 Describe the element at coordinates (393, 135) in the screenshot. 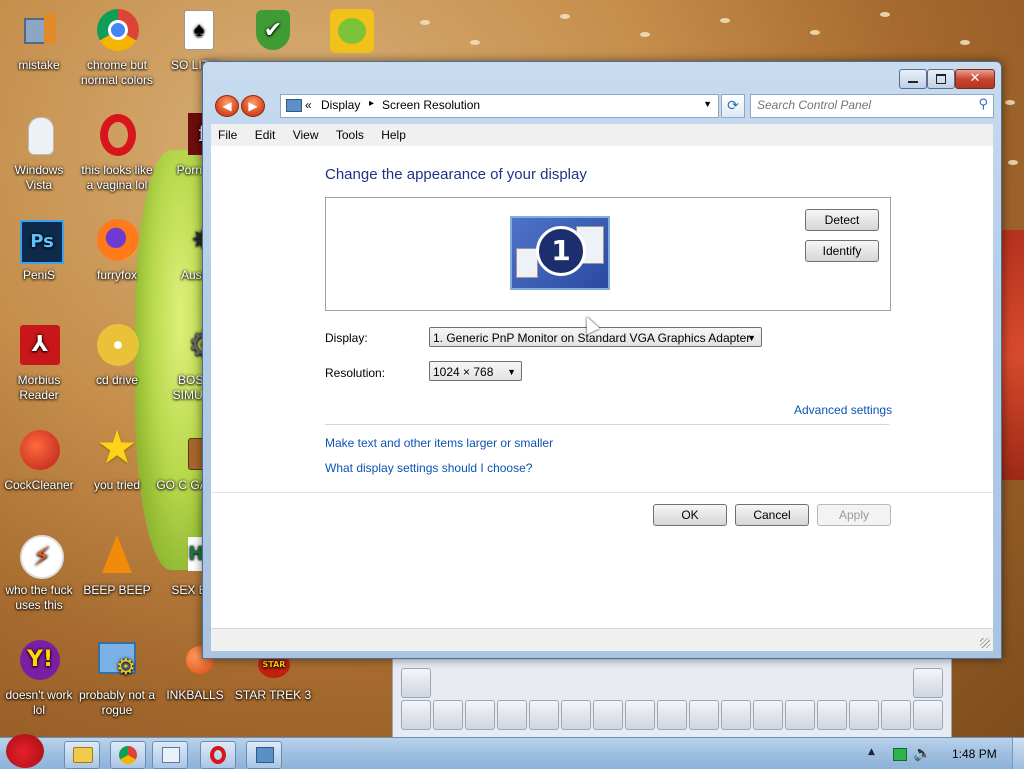

I see `menu-help: Help` at that location.